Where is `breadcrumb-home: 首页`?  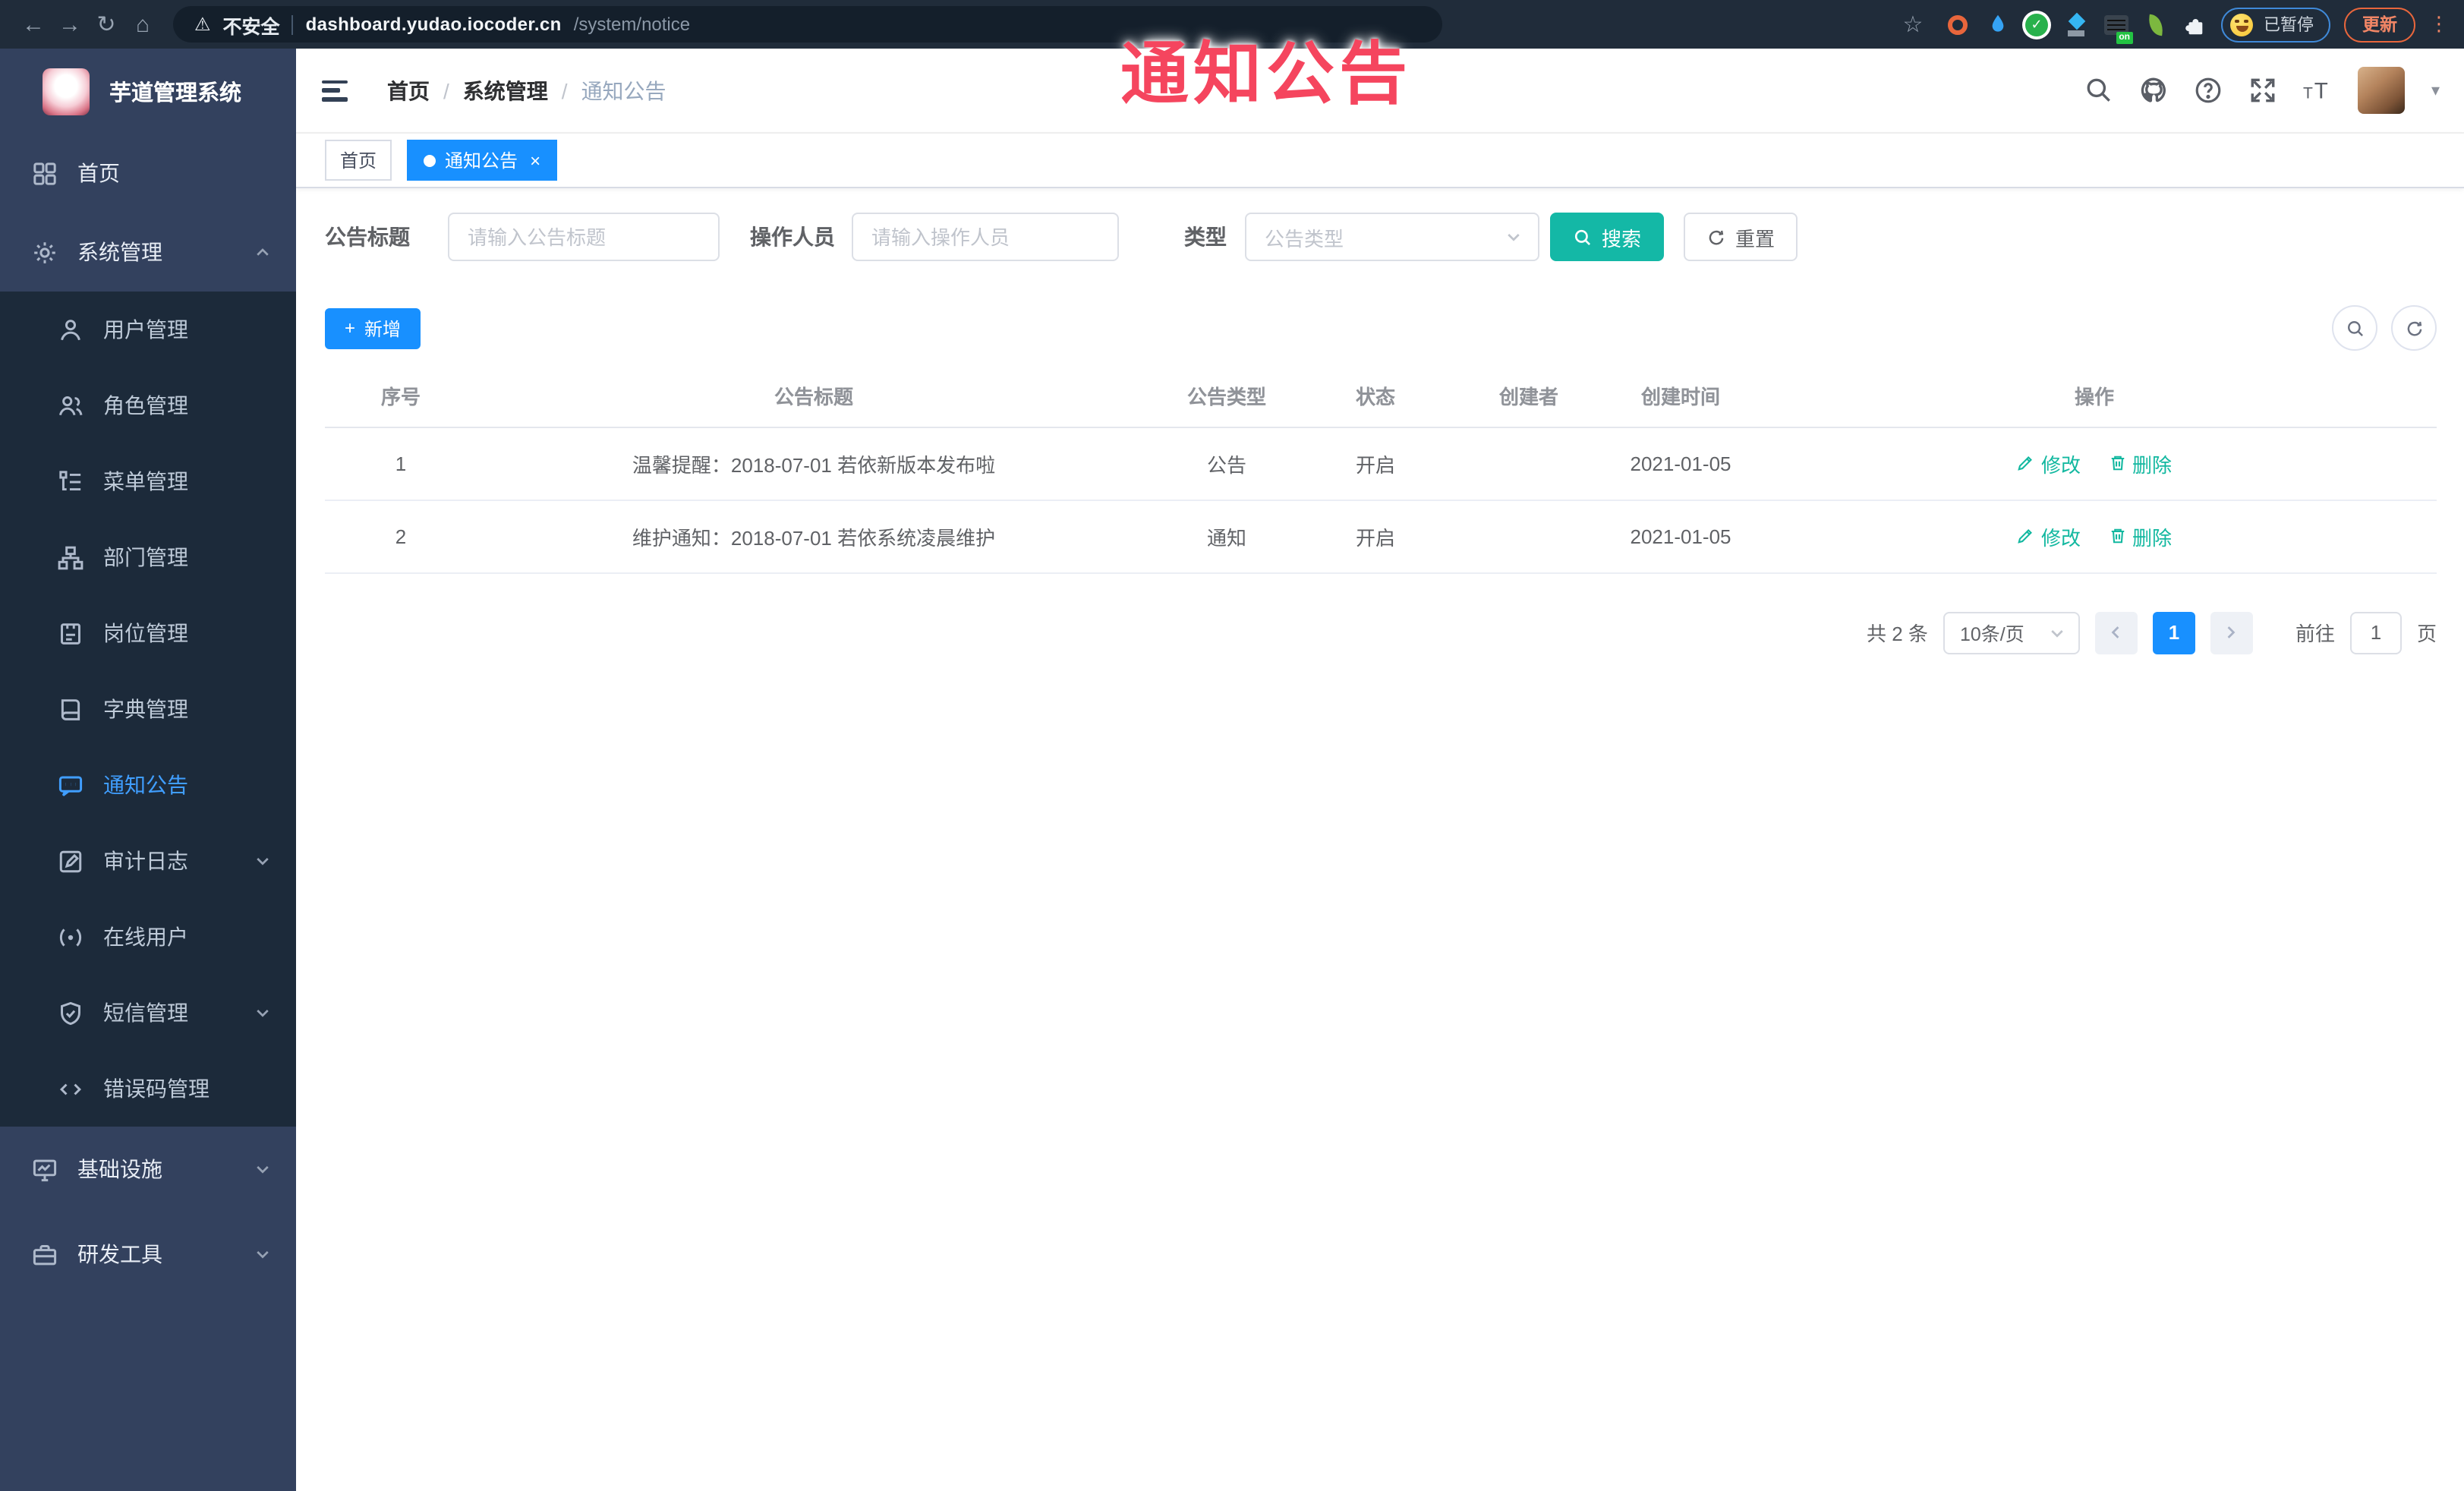
breadcrumb-home: 首页 is located at coordinates (409, 90).